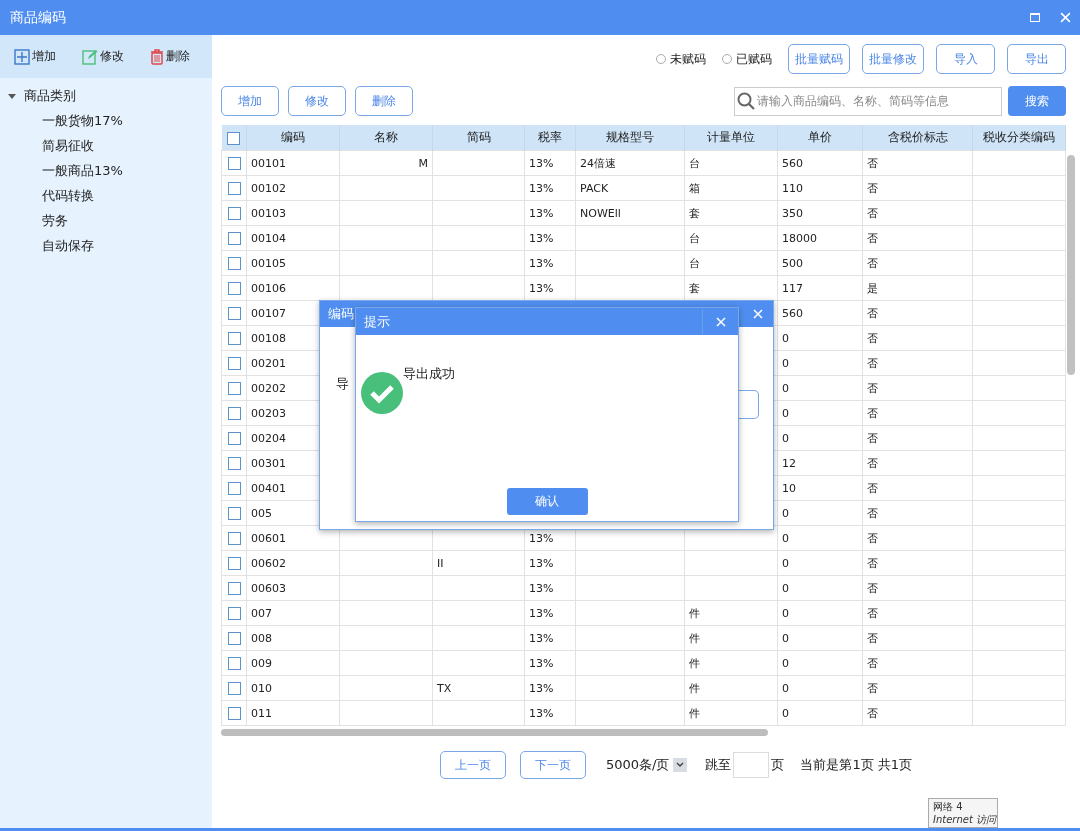 The image size is (1080, 831). Describe the element at coordinates (965, 59) in the screenshot. I see `toolbar-button: 导入` at that location.